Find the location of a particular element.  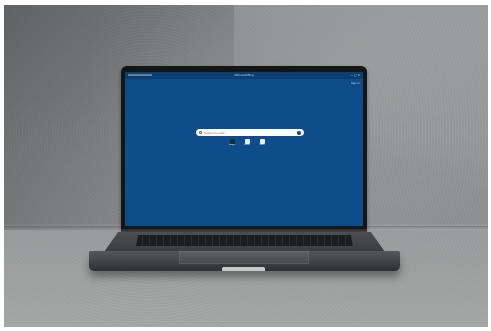

search-input is located at coordinates (249, 132).